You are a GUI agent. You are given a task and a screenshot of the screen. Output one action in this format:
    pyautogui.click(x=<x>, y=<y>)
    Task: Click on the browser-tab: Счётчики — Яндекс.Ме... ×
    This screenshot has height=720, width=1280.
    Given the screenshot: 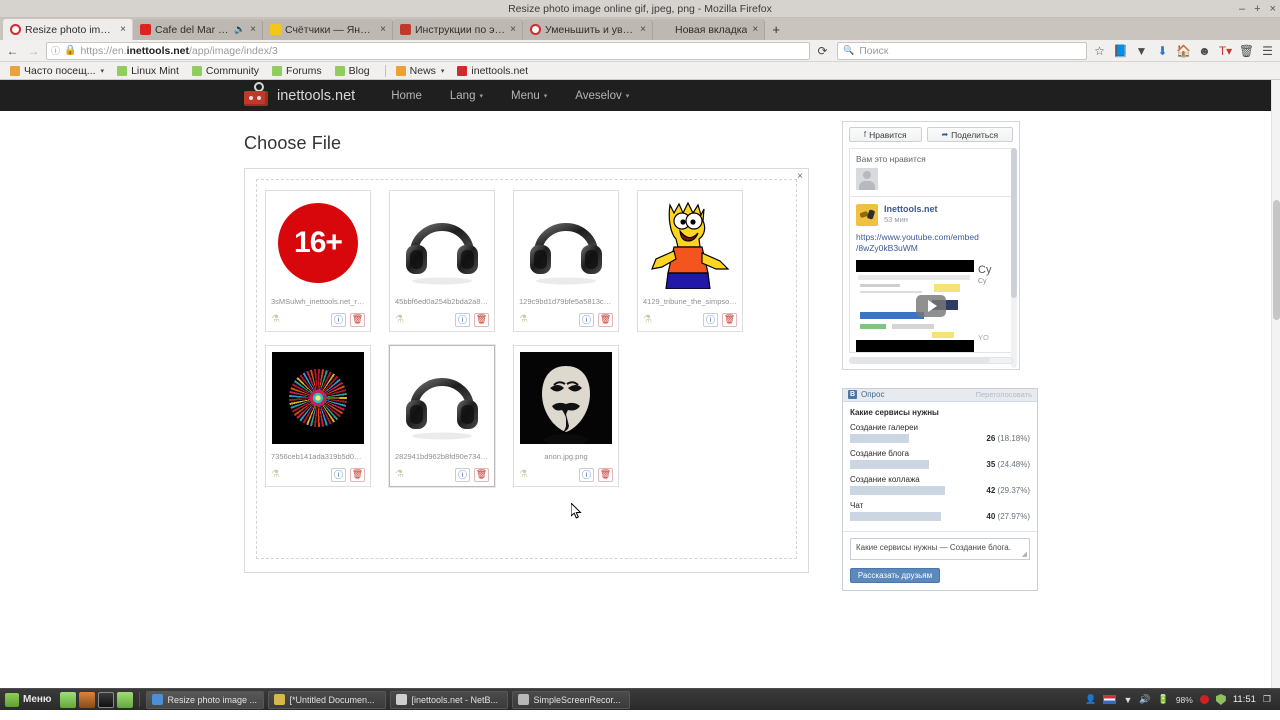 What is the action you would take?
    pyautogui.click(x=328, y=29)
    